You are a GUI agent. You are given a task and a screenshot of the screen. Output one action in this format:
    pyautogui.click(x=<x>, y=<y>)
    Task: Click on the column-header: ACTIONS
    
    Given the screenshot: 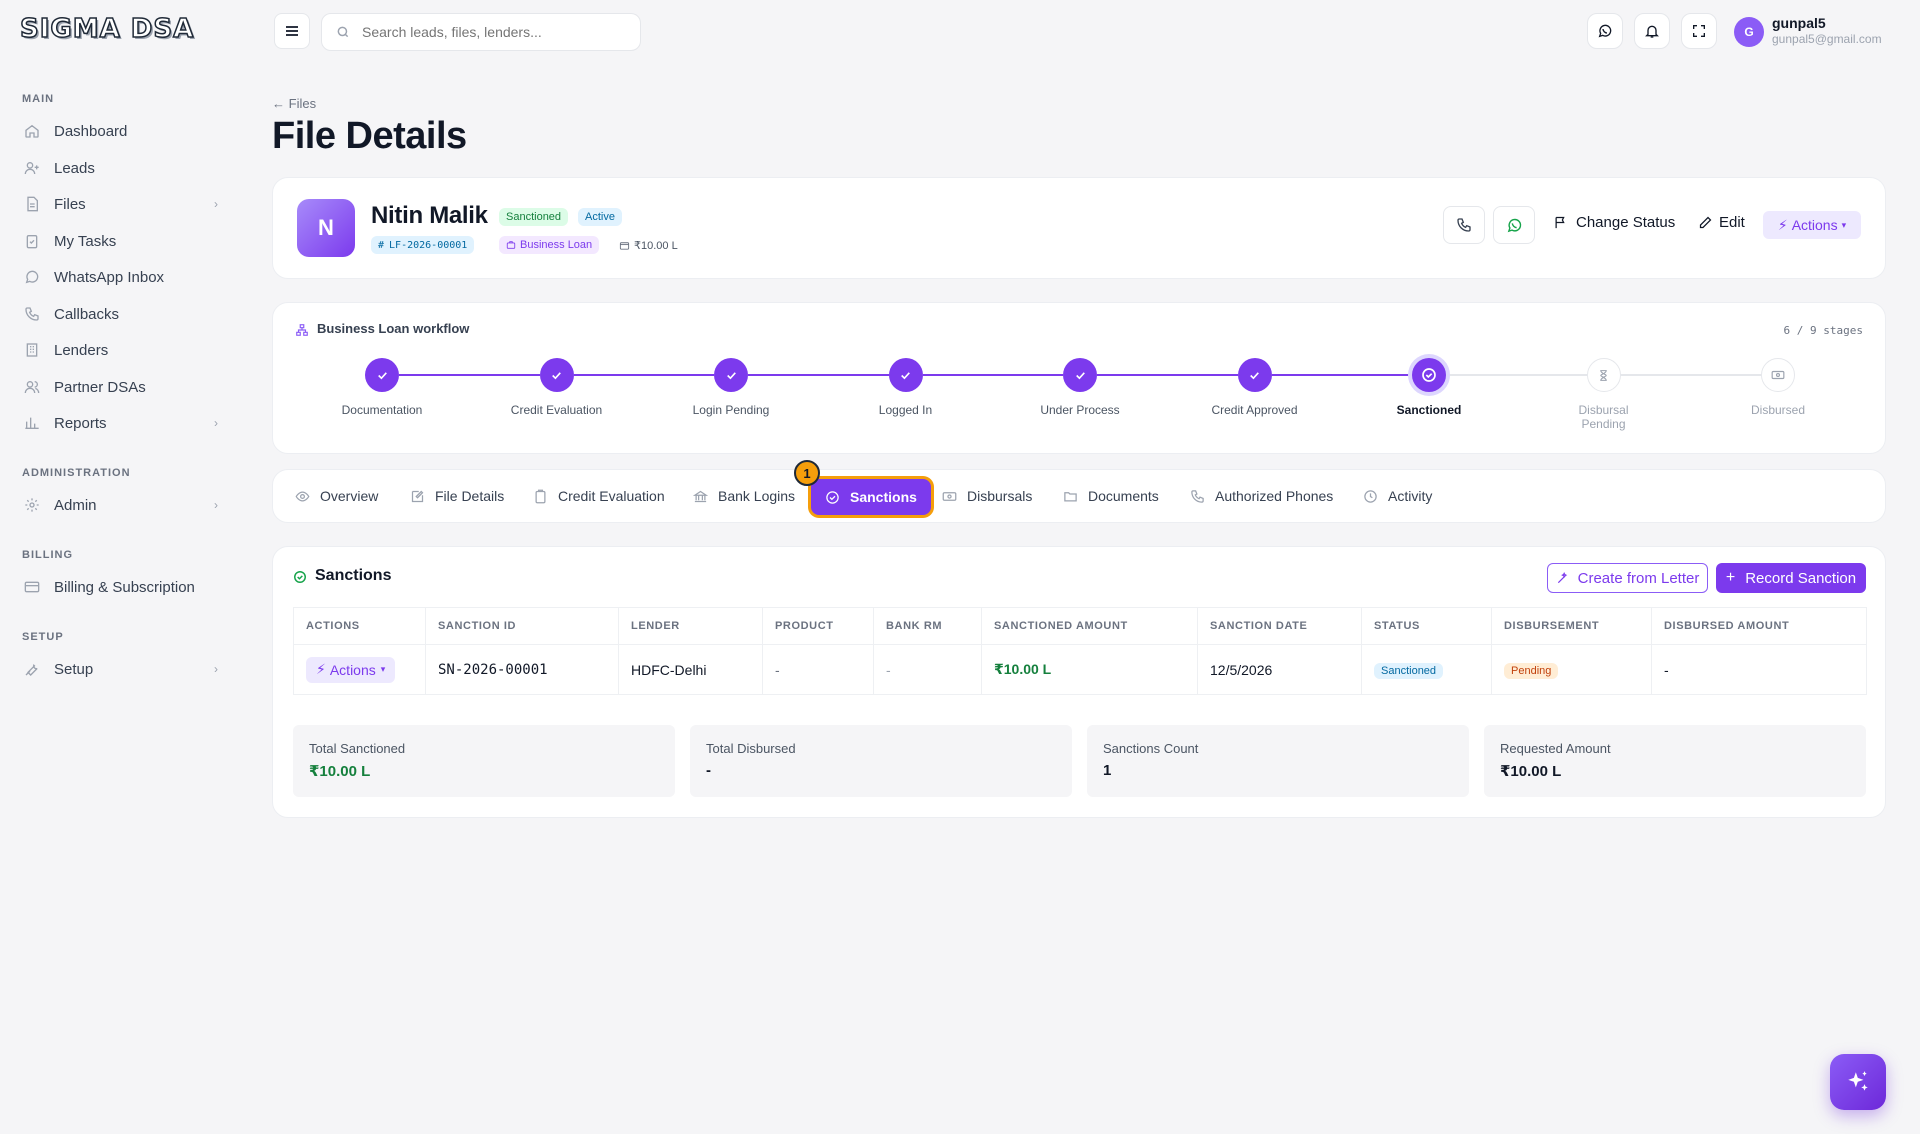 What is the action you would take?
    pyautogui.click(x=359, y=626)
    